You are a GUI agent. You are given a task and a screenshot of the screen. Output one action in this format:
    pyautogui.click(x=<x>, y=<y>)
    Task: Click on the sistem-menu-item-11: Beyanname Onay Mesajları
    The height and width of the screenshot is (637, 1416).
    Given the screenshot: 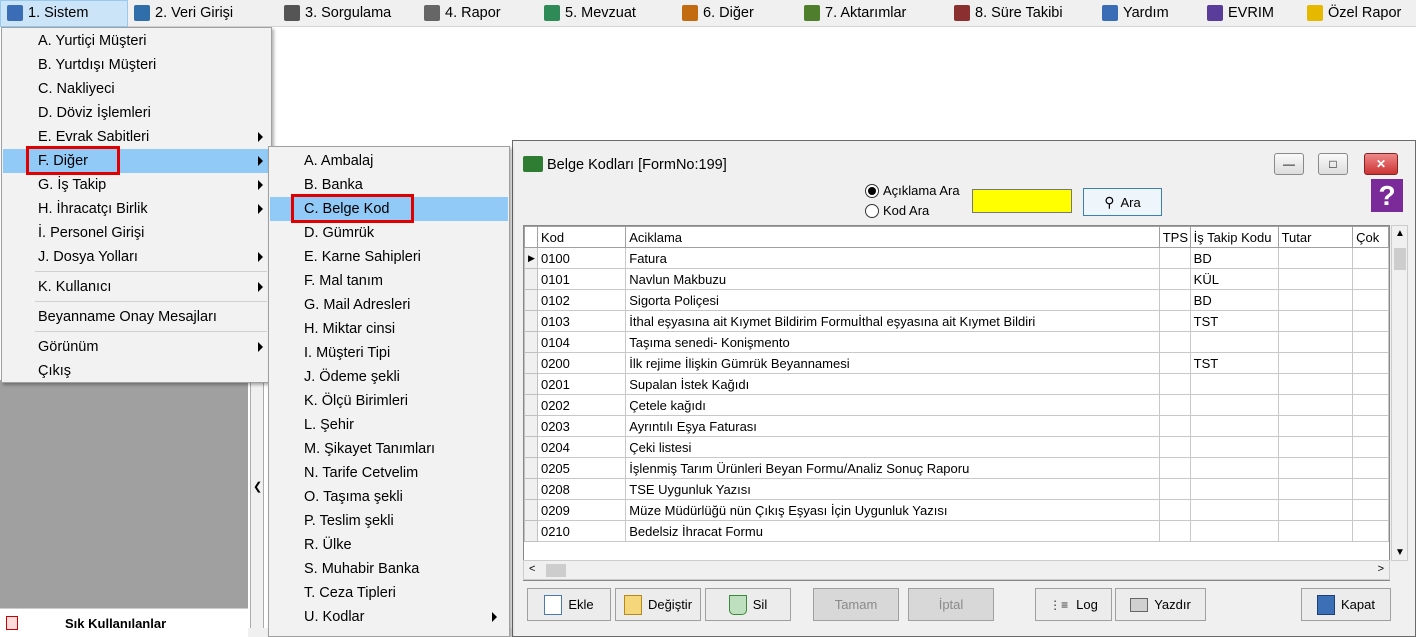 What is the action you would take?
    pyautogui.click(x=136, y=317)
    